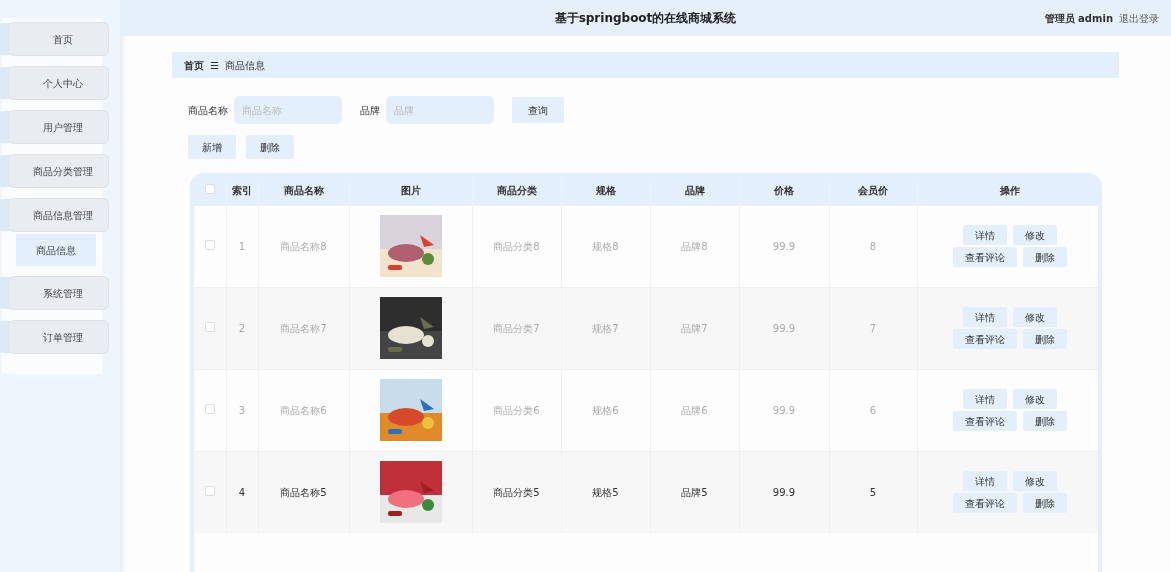  Describe the element at coordinates (242, 492) in the screenshot. I see `table-cell: 4` at that location.